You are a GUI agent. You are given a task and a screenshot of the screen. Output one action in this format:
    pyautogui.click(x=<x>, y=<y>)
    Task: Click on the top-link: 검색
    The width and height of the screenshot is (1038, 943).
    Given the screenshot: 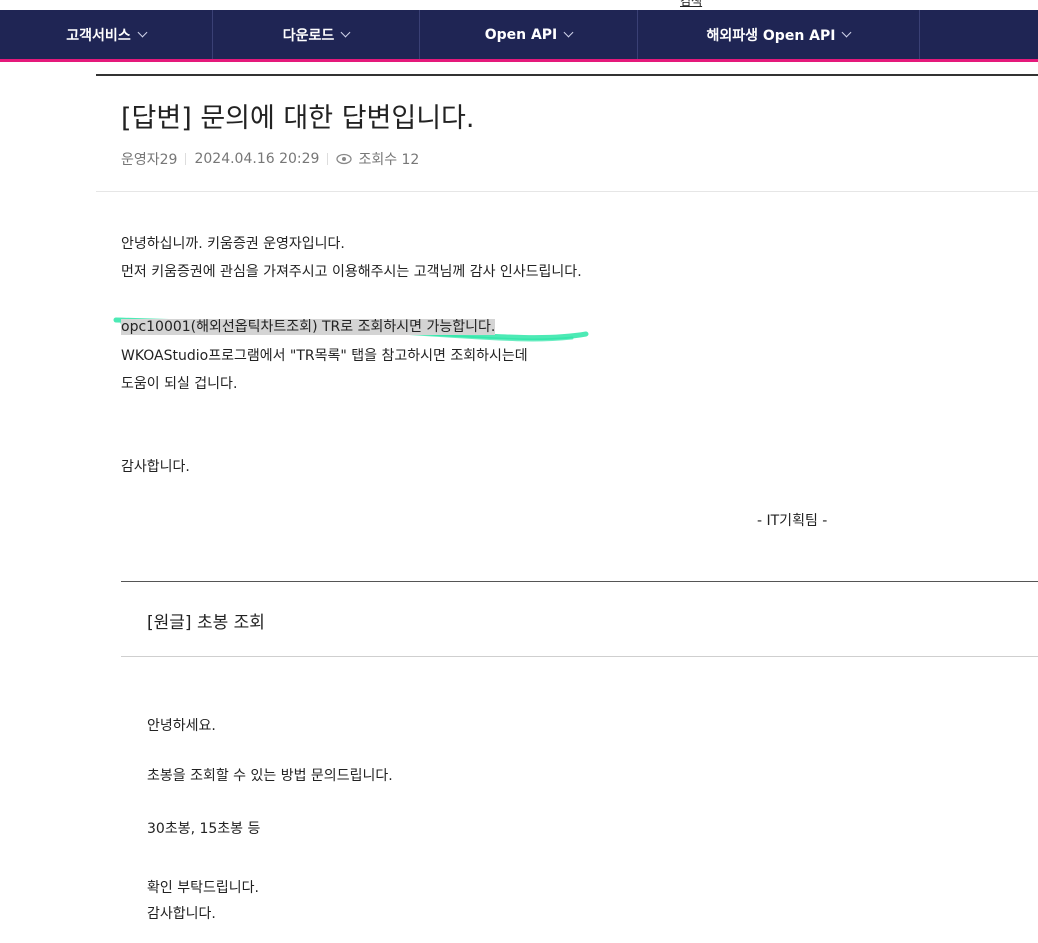 What is the action you would take?
    pyautogui.click(x=691, y=4)
    